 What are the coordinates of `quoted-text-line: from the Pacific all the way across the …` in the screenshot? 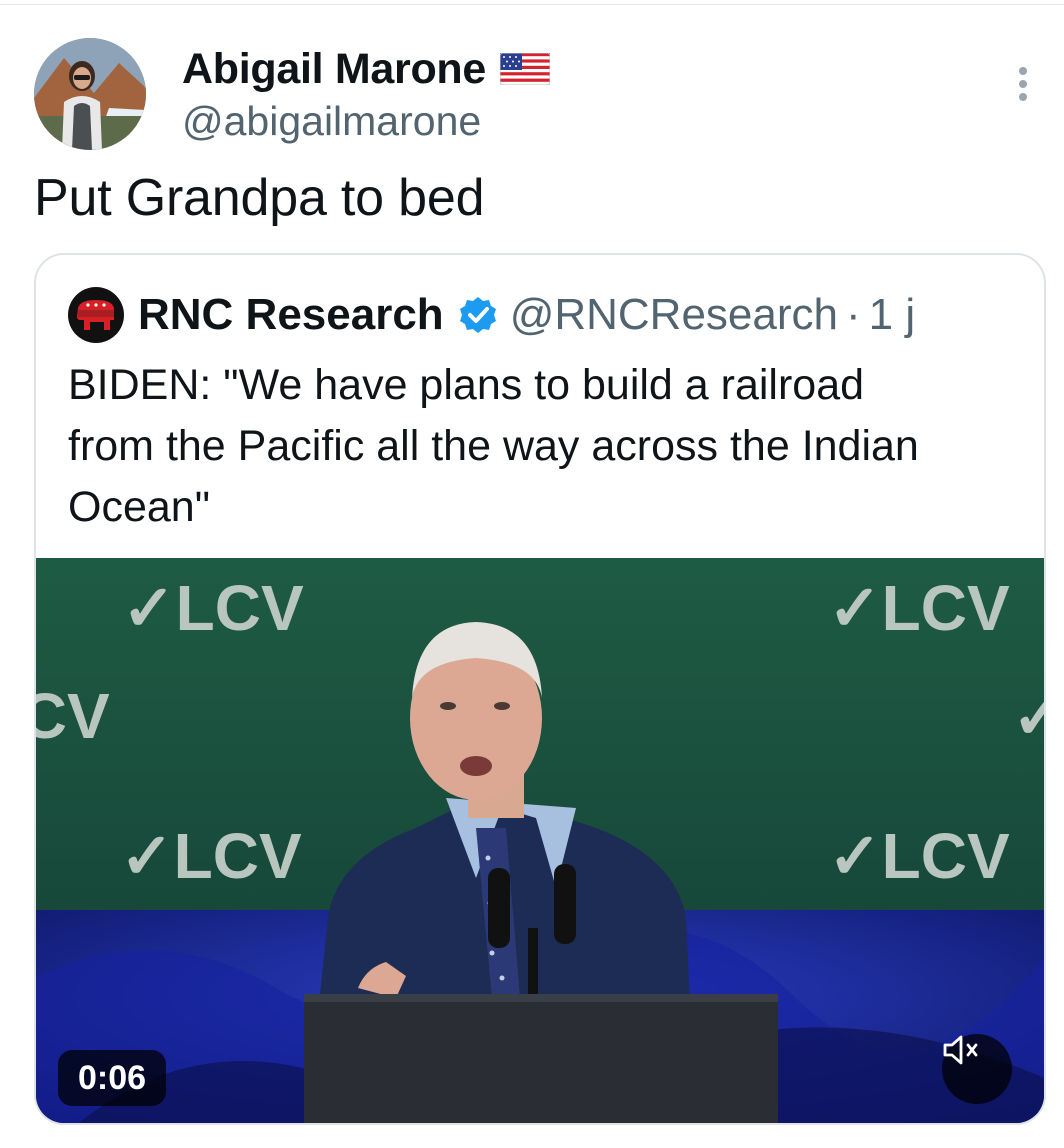 It's located at (493, 446).